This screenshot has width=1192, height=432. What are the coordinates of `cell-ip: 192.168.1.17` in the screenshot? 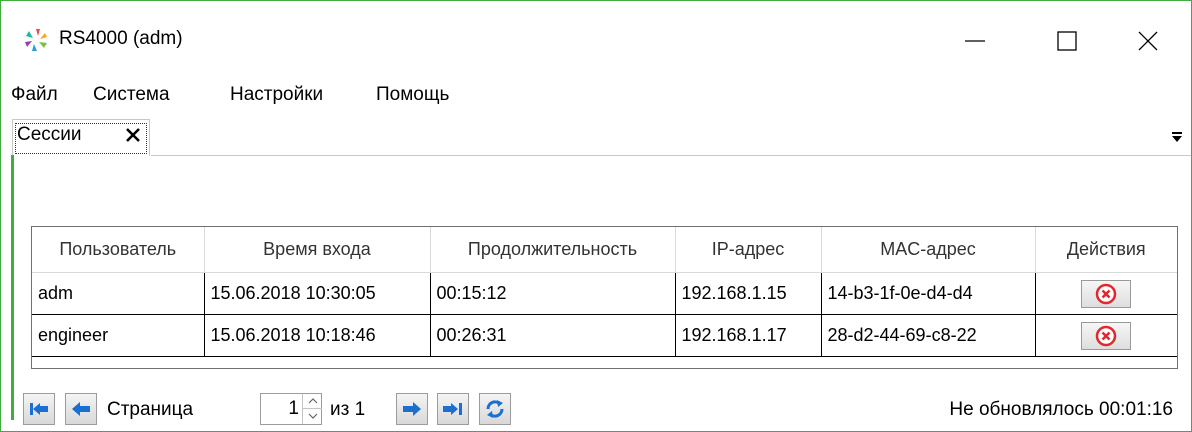 It's located at (748, 335).